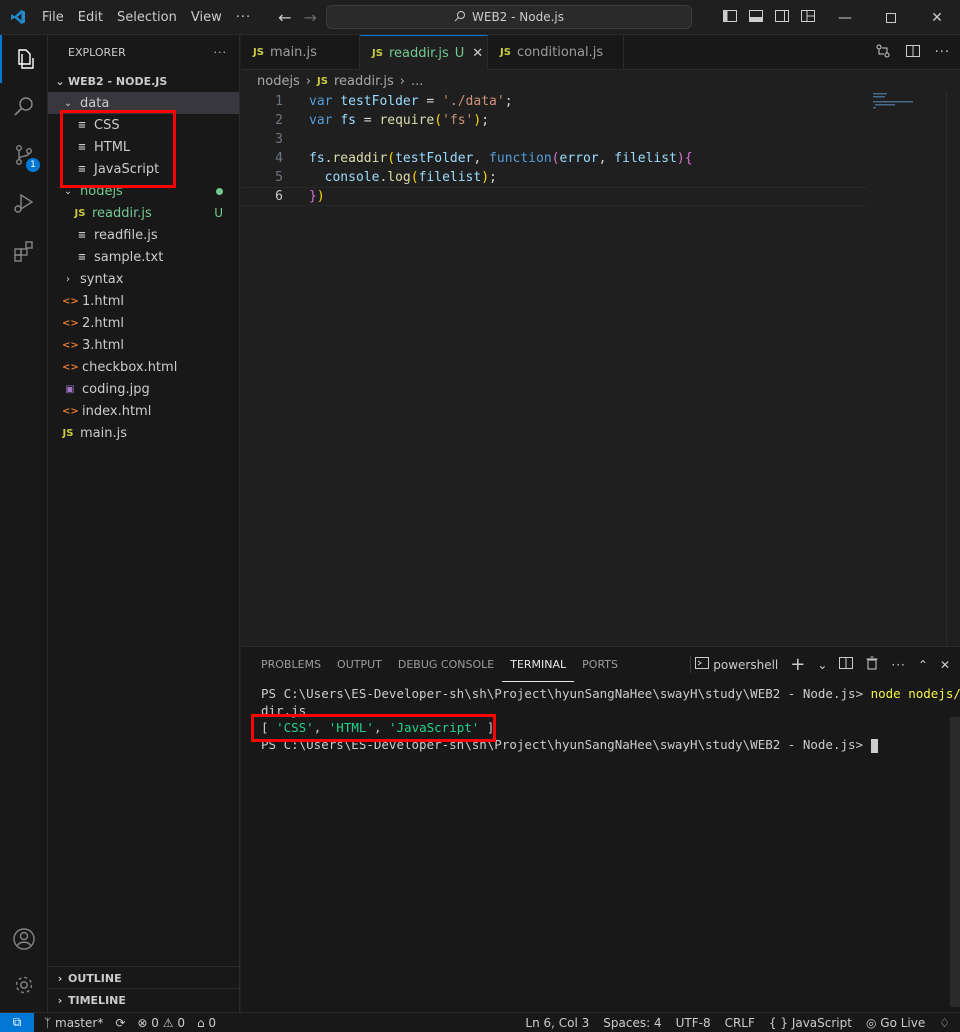 This screenshot has width=960, height=1032. Describe the element at coordinates (944, 1023) in the screenshot. I see `bell-icon: ♢` at that location.